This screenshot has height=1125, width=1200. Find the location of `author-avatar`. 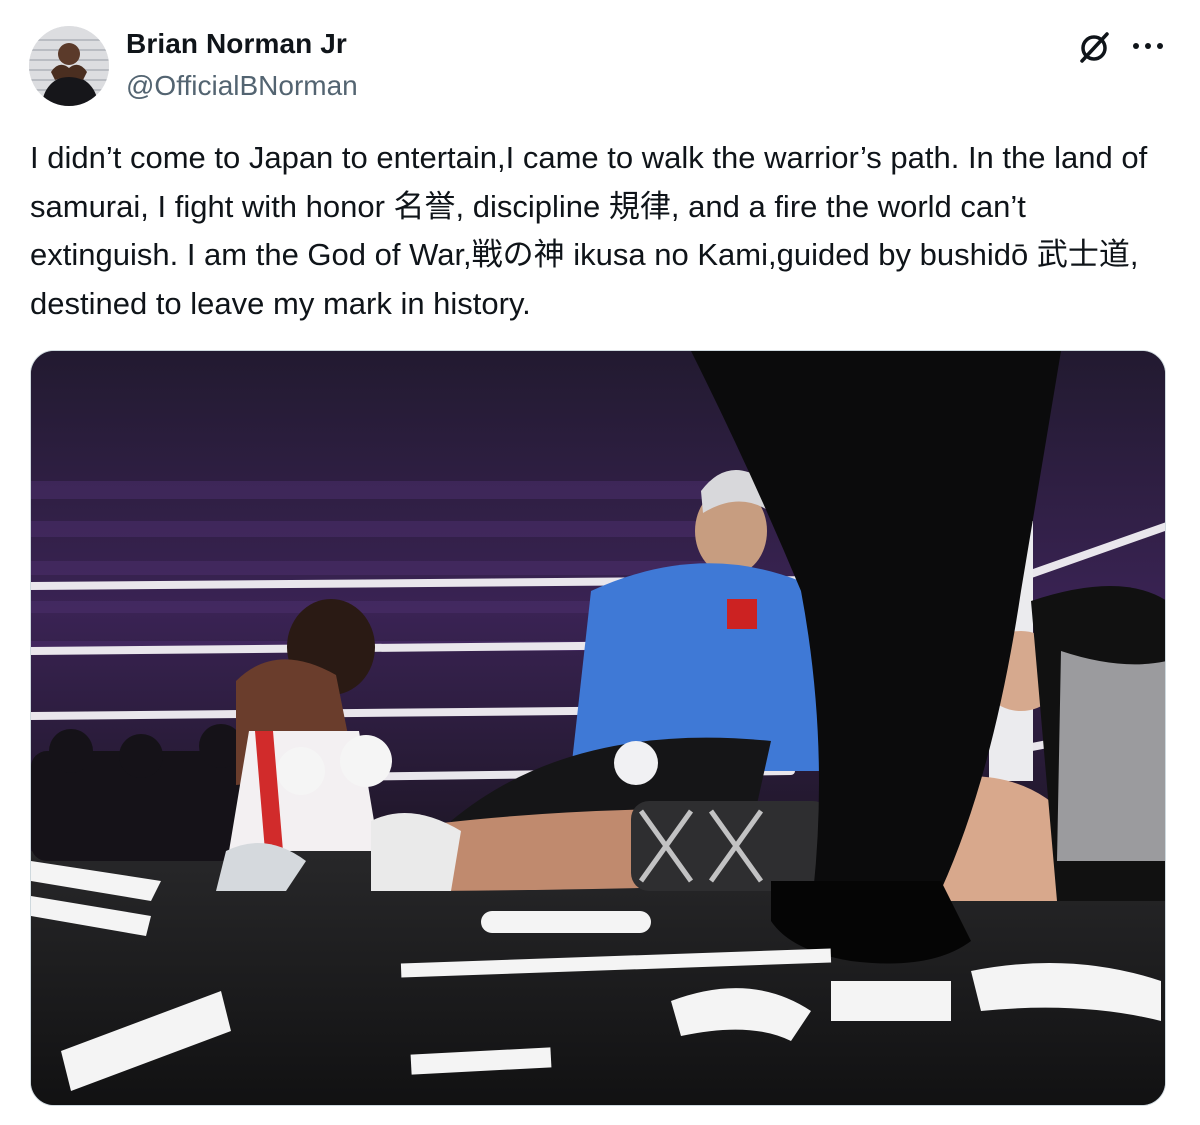

author-avatar is located at coordinates (69, 66).